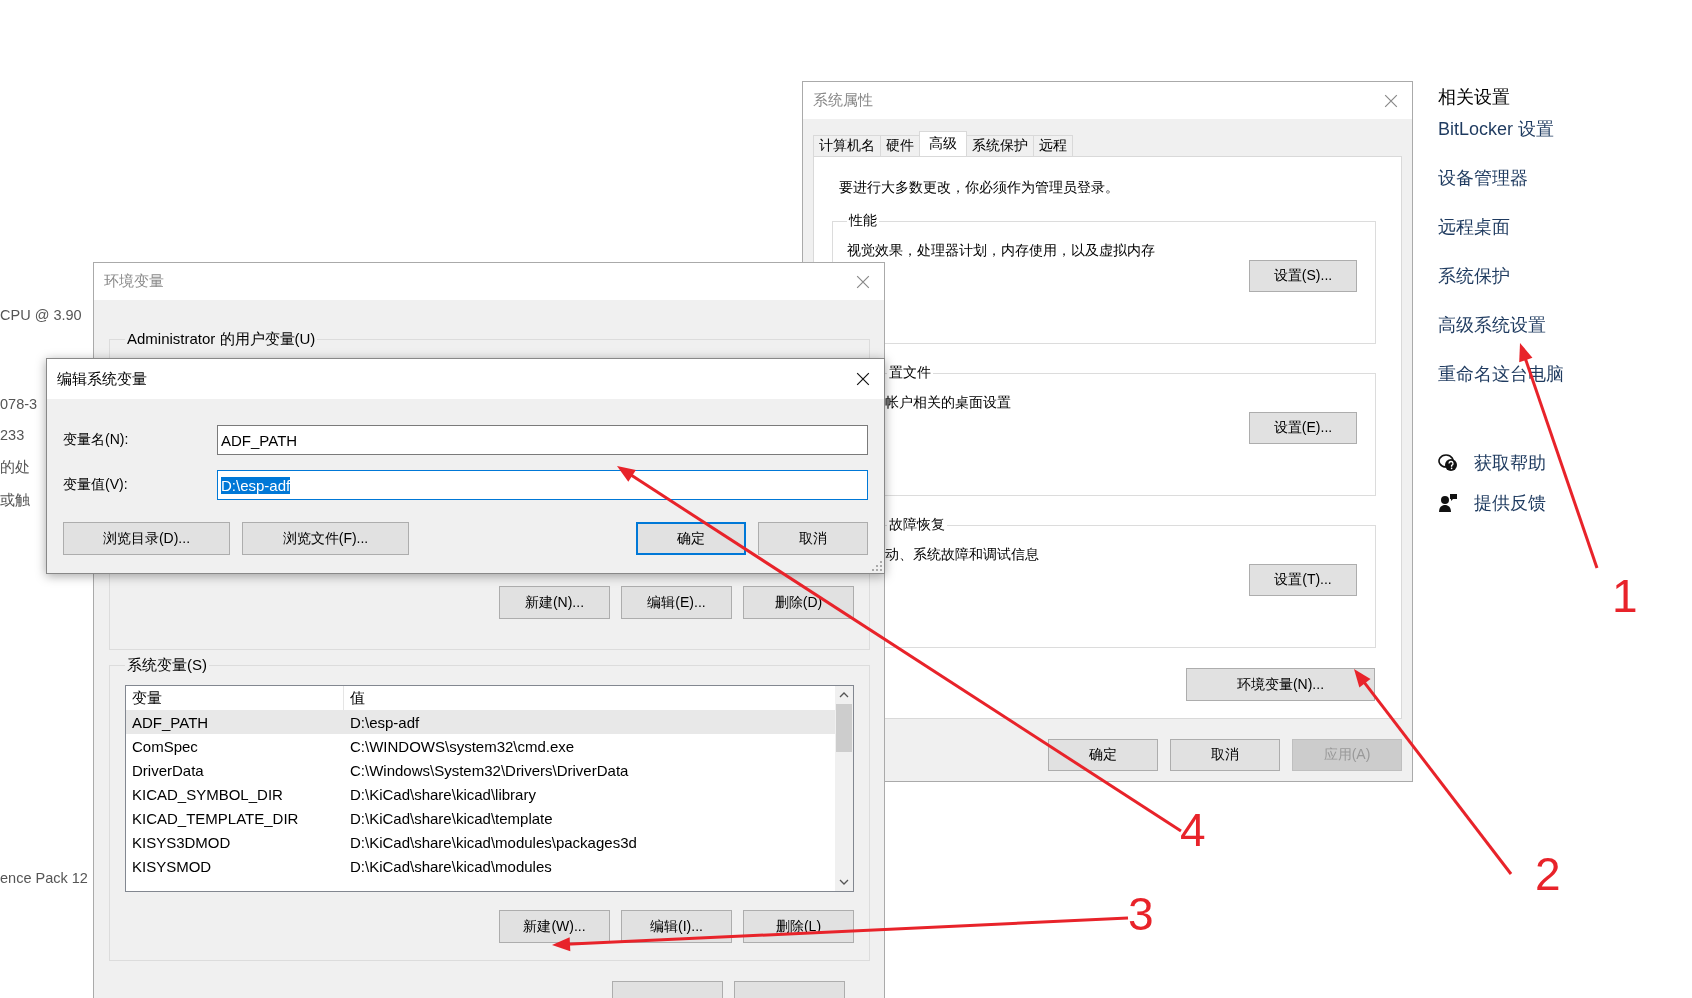  Describe the element at coordinates (357, 698) in the screenshot. I see `column-header: 值` at that location.